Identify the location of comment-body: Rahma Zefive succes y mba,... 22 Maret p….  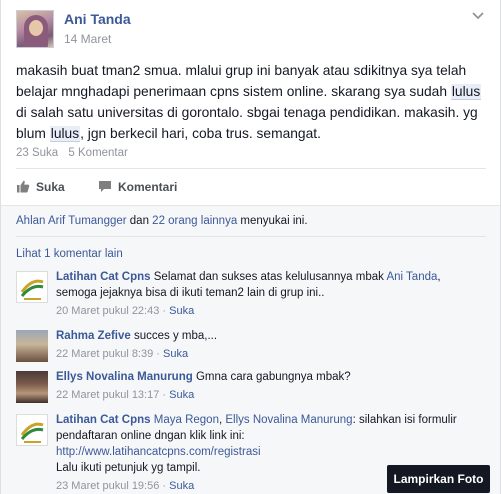
(270, 345).